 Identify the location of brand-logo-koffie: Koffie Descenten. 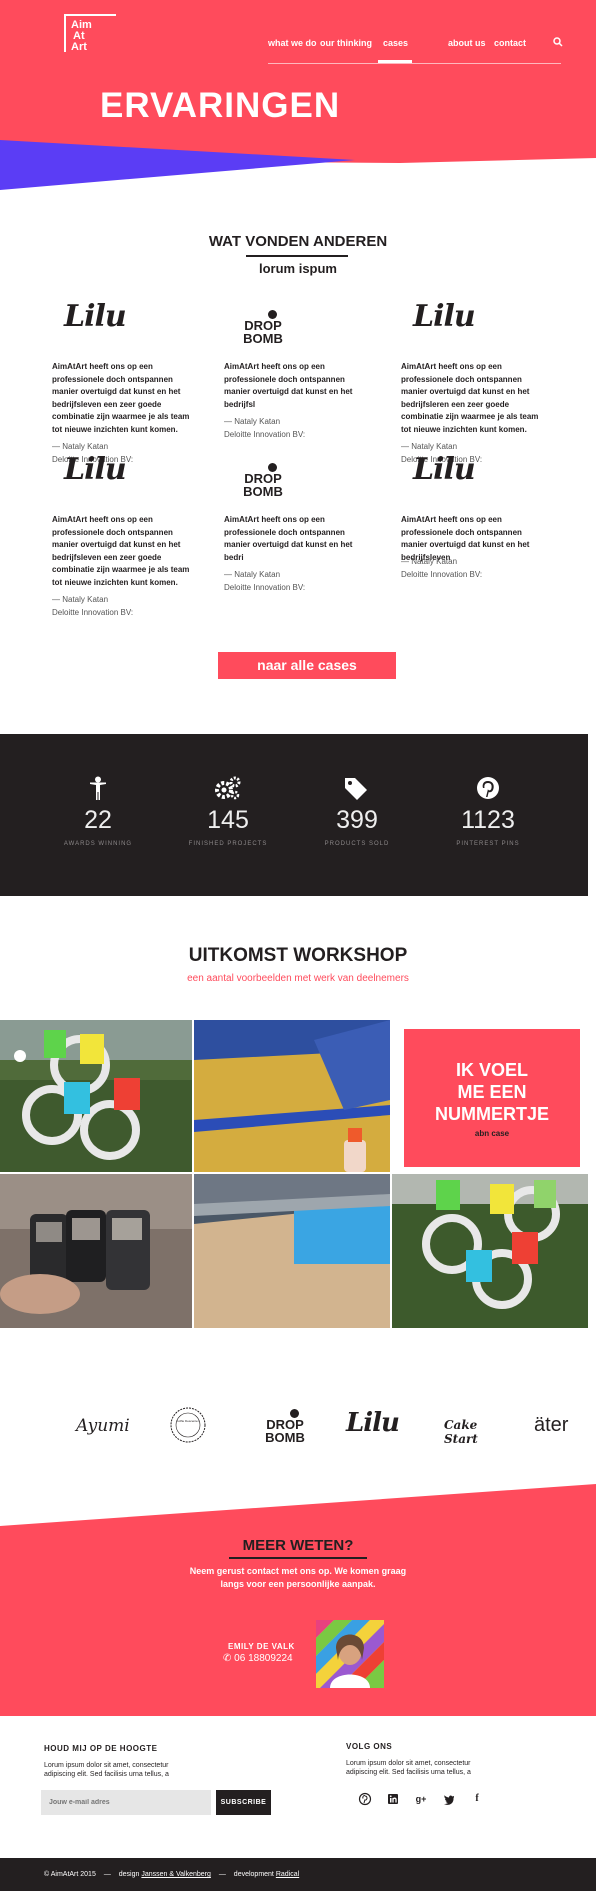
(191, 1426).